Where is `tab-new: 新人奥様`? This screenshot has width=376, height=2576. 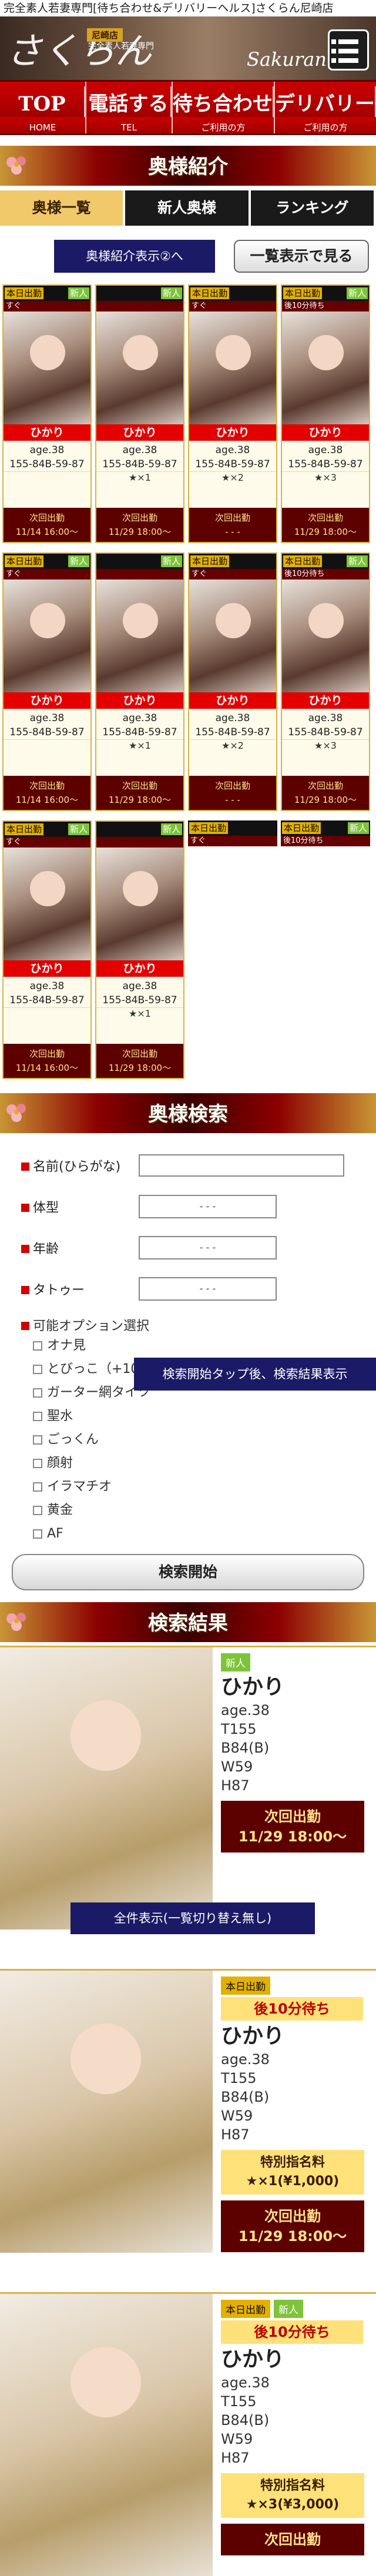
tab-new: 新人奥様 is located at coordinates (188, 208).